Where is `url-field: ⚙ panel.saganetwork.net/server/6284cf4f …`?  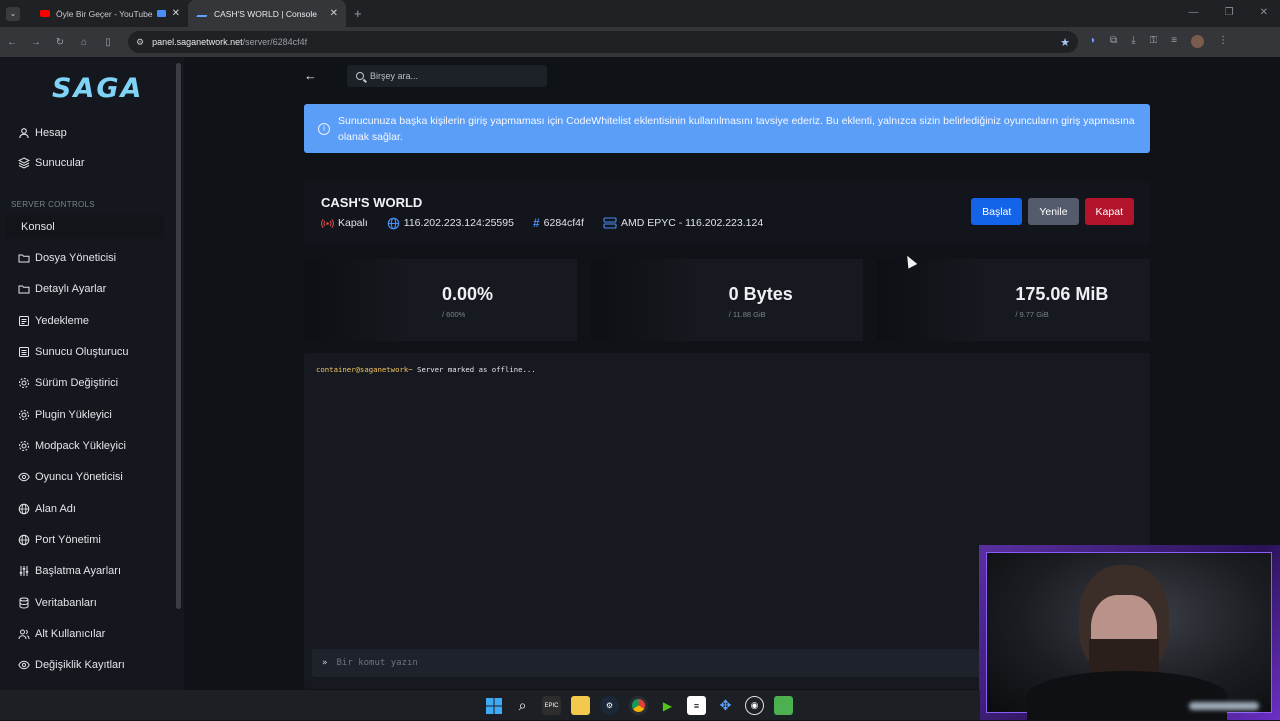 url-field: ⚙ panel.saganetwork.net/server/6284cf4f … is located at coordinates (603, 42).